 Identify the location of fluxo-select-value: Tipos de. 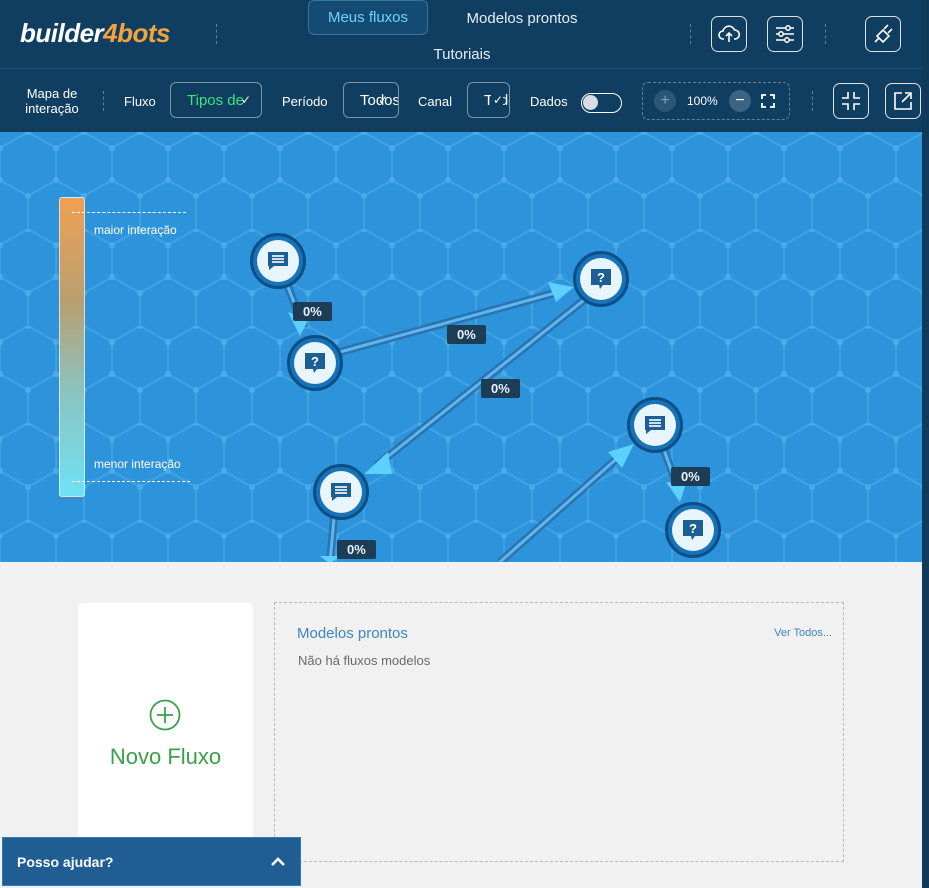
(215, 100).